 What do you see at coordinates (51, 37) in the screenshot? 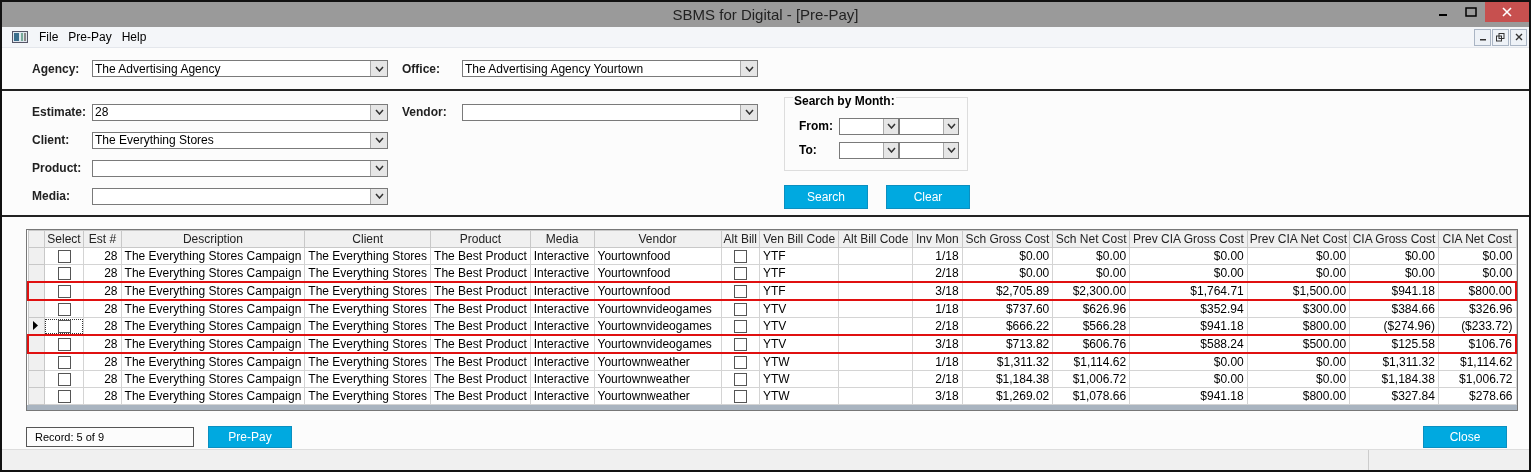
I see `menu-item: File` at bounding box center [51, 37].